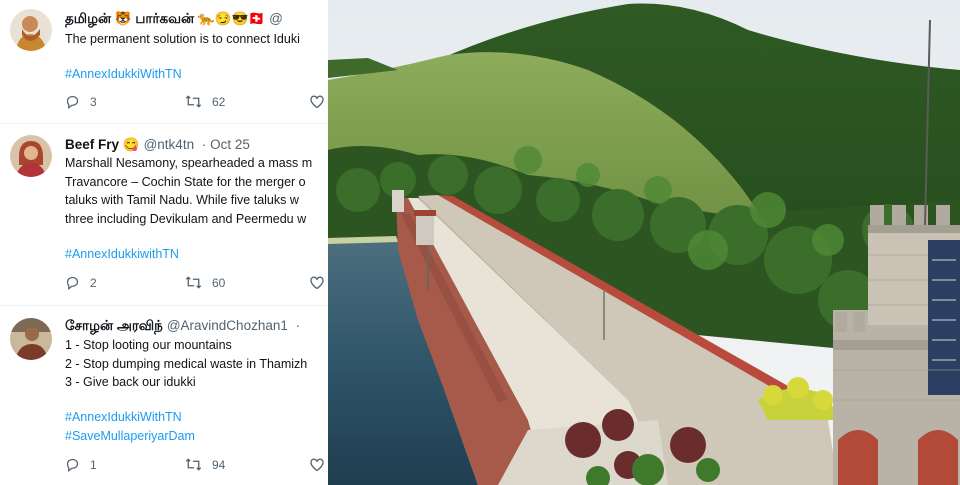  What do you see at coordinates (93, 282) in the screenshot?
I see `reply-count: 2` at bounding box center [93, 282].